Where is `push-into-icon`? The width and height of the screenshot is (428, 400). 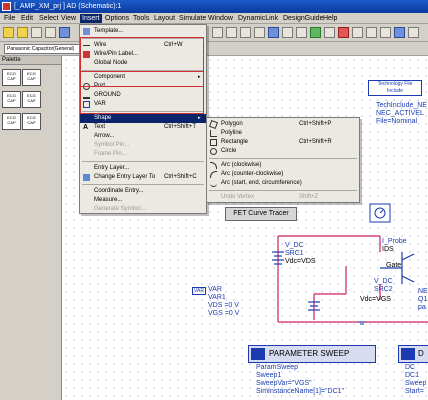 push-into-icon is located at coordinates (371, 32).